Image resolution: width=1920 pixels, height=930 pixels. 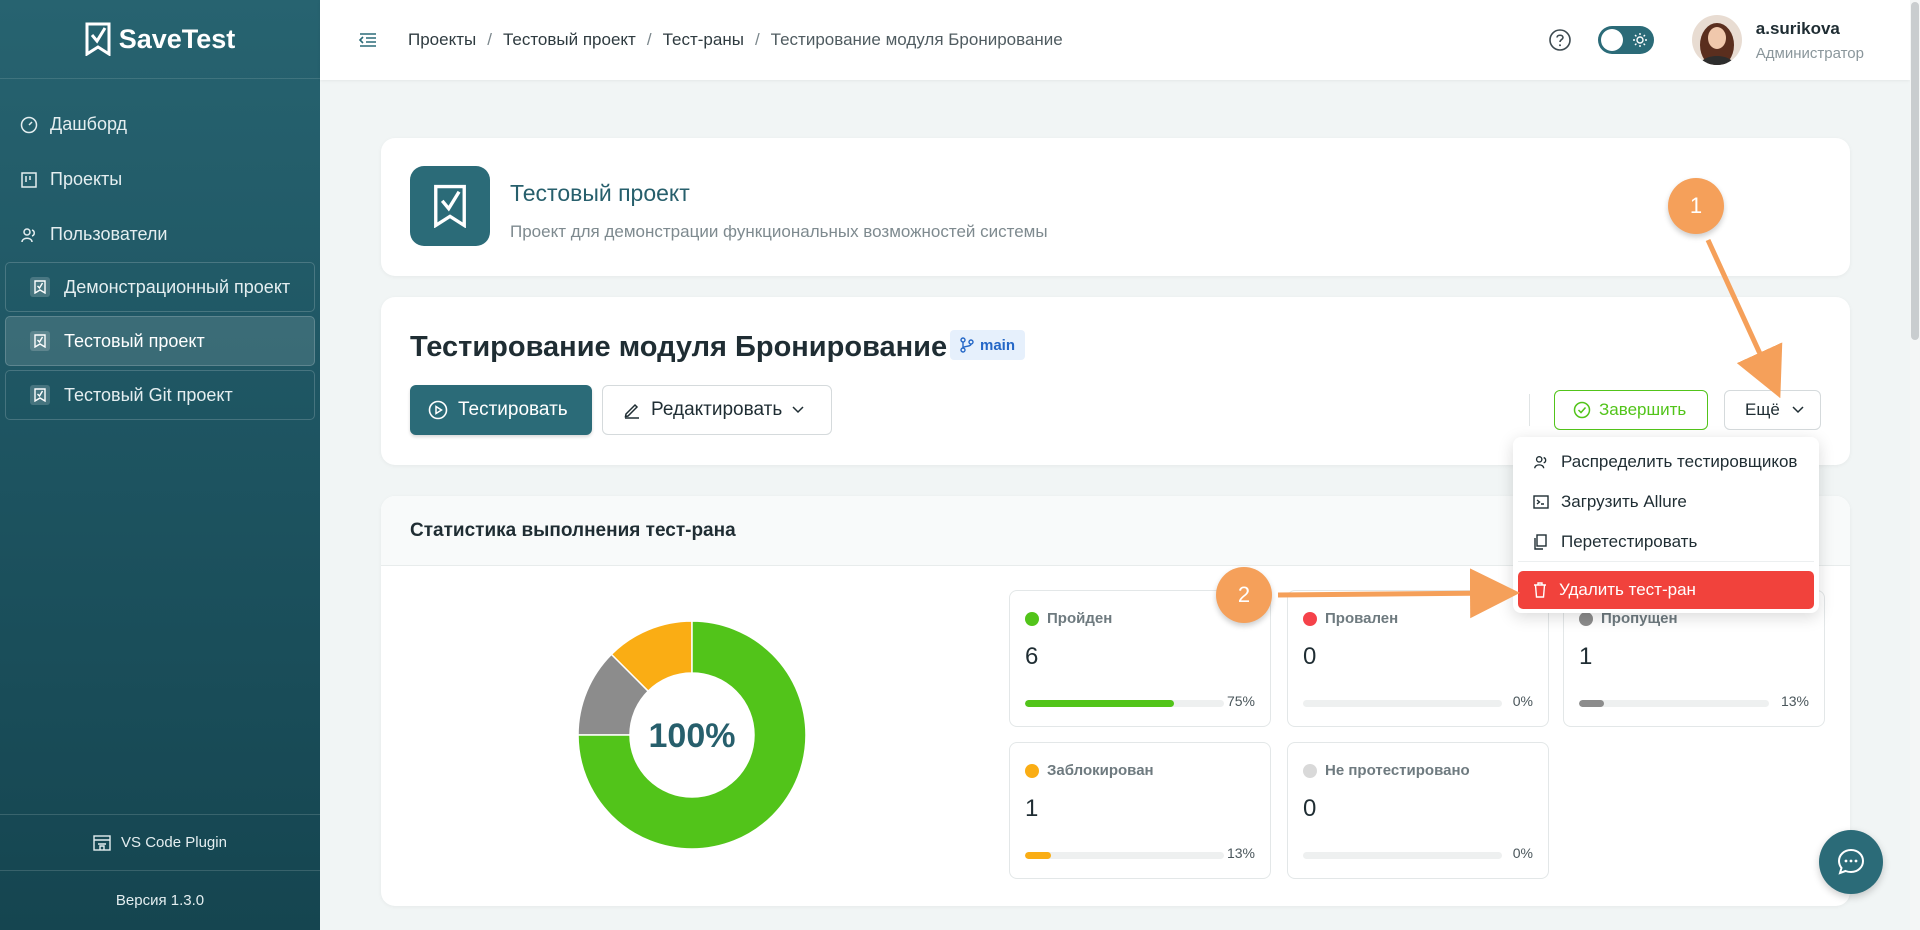 I want to click on sidebar-project-label: Тестовый Git проект, so click(x=148, y=394).